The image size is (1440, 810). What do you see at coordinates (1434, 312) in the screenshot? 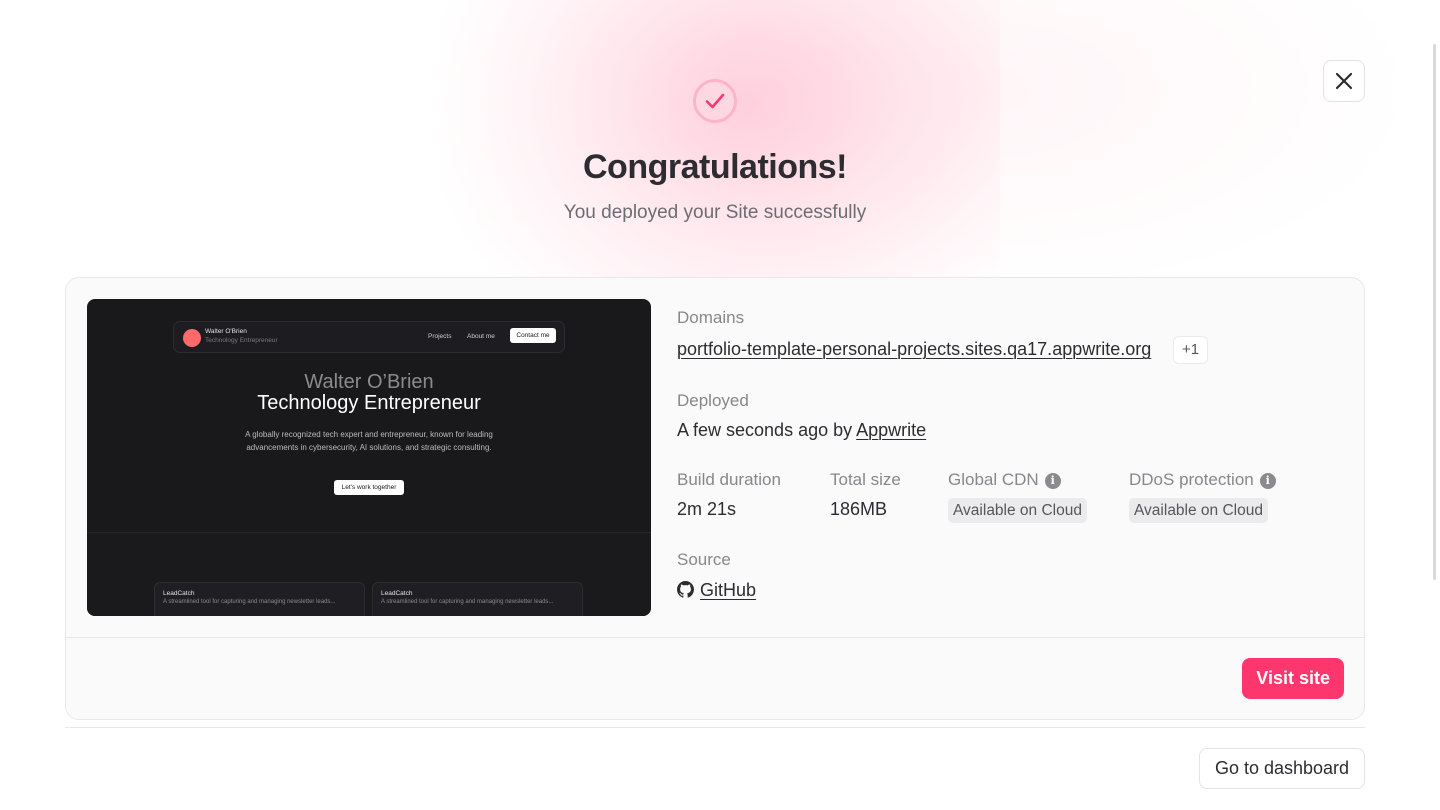
I see `scrollbar` at bounding box center [1434, 312].